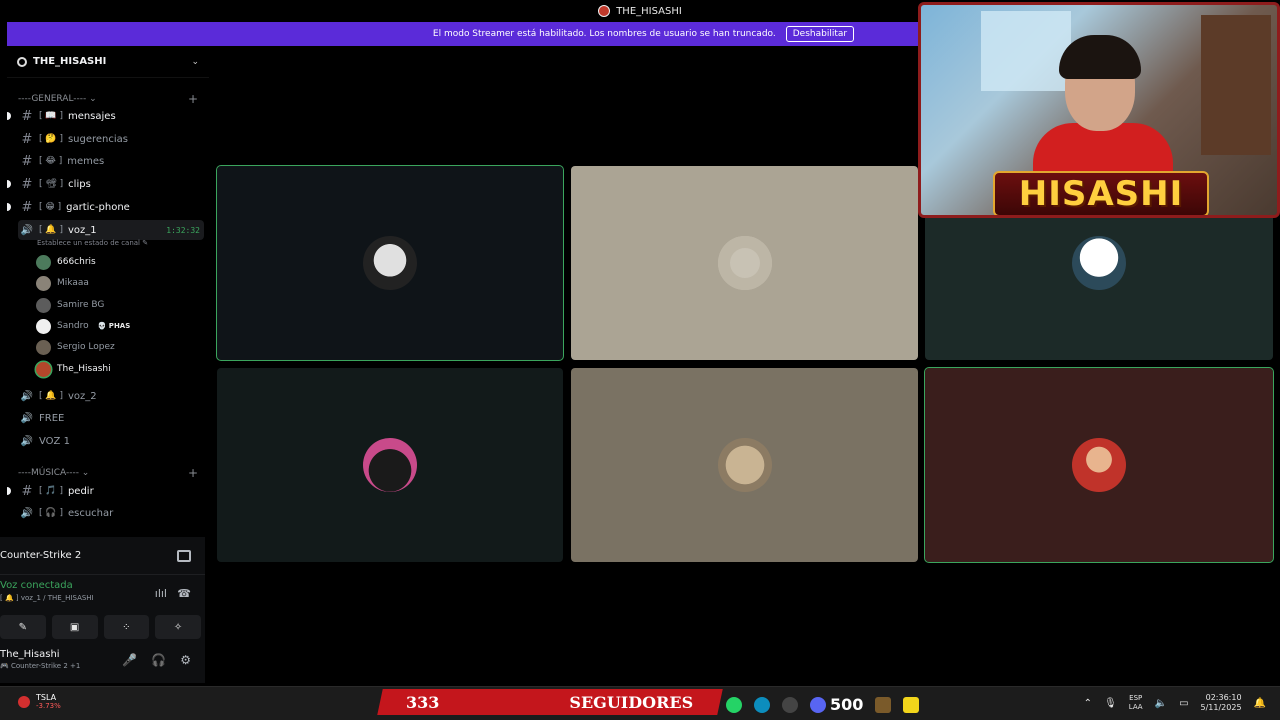 This screenshot has height=720, width=1280. Describe the element at coordinates (75, 347) in the screenshot. I see `voice-member: Sergio Lopez` at that location.